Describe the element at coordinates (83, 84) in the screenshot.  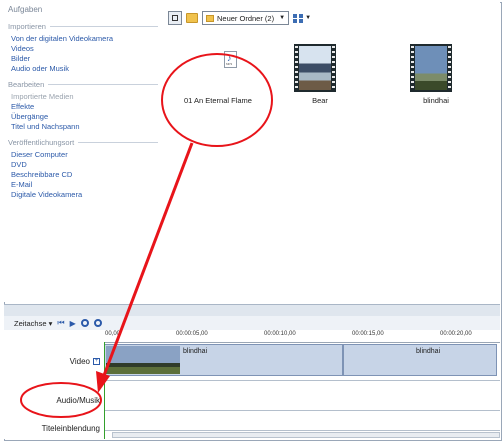
I see `section-edit-title: Bearbeiten` at that location.